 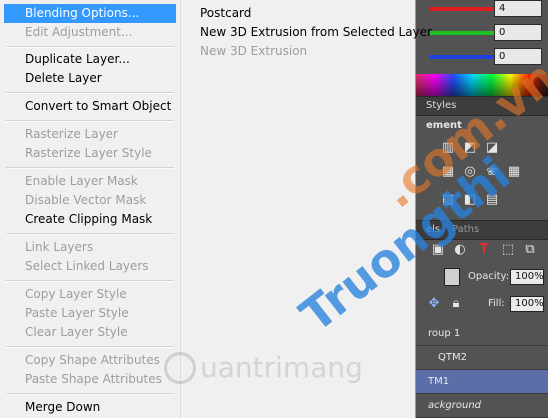 What do you see at coordinates (81, 181) in the screenshot?
I see `menu-item-enable-layer-mask: Enable Layer Mask` at bounding box center [81, 181].